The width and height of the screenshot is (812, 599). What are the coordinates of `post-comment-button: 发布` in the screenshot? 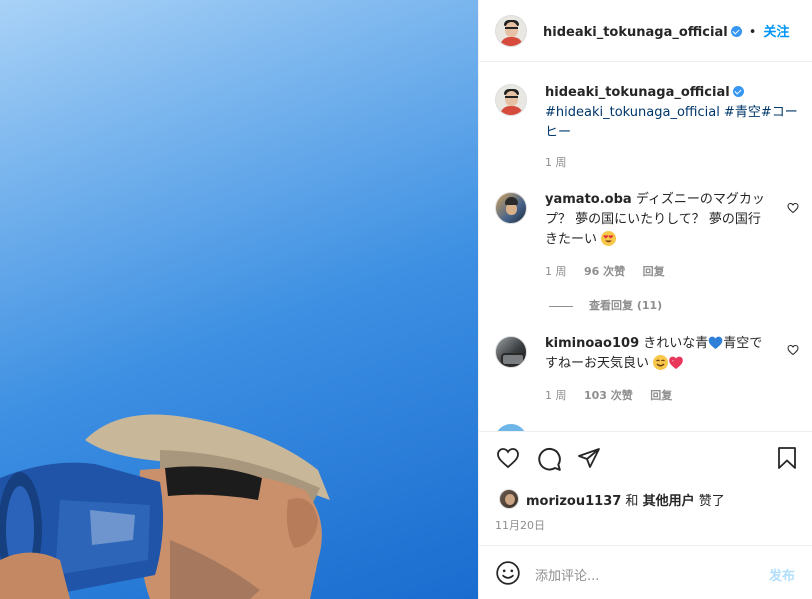 It's located at (782, 574).